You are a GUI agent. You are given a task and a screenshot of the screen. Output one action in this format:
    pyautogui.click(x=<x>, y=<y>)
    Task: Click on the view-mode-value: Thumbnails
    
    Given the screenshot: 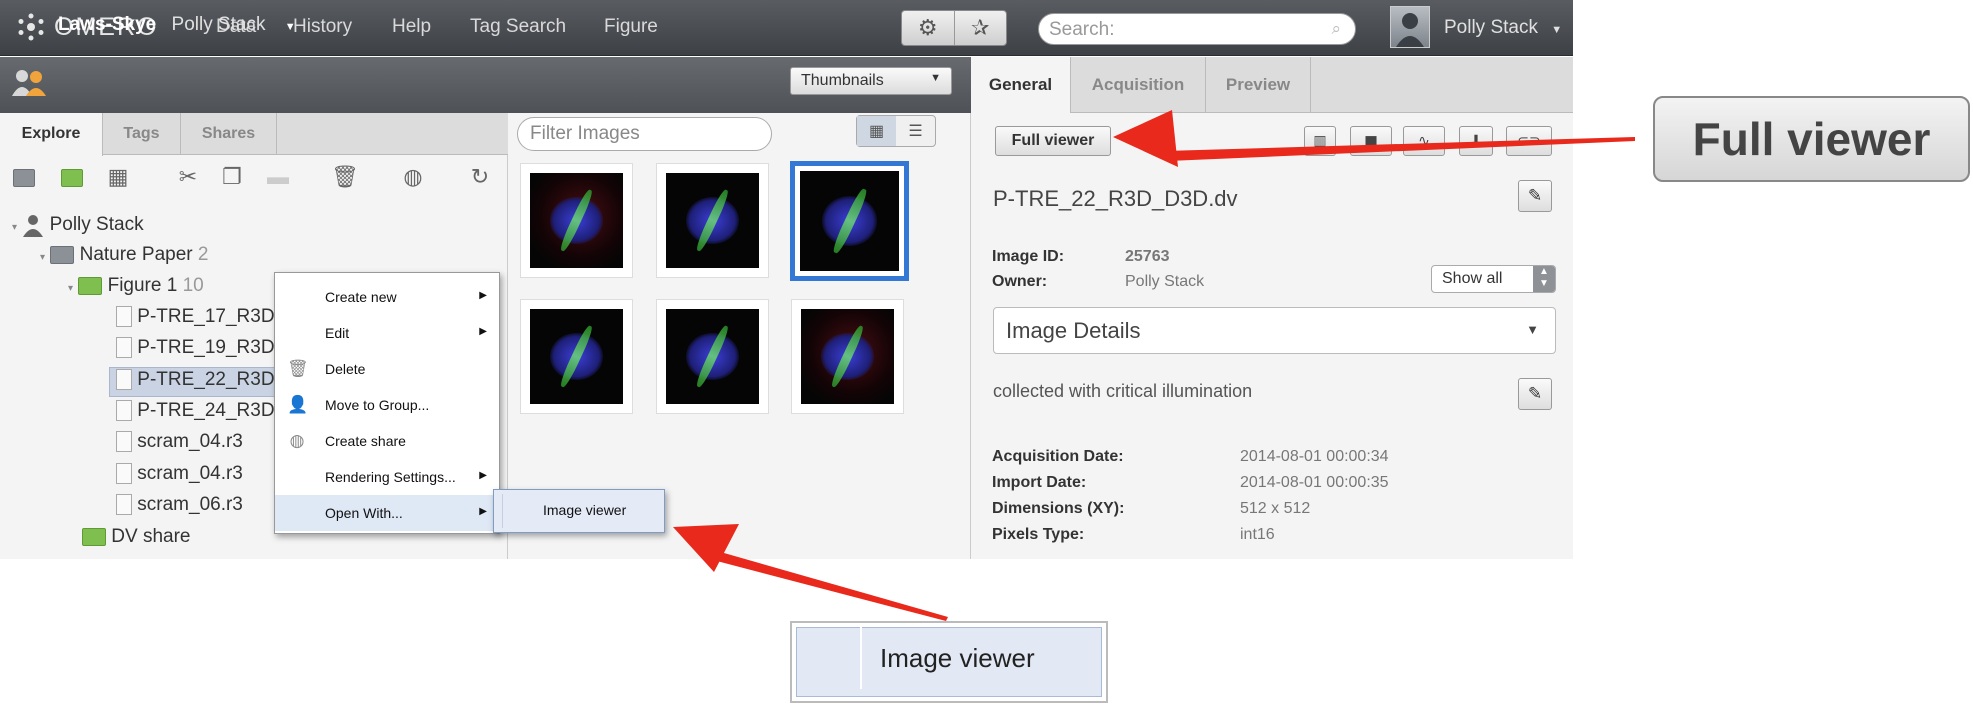 What is the action you would take?
    pyautogui.click(x=842, y=80)
    